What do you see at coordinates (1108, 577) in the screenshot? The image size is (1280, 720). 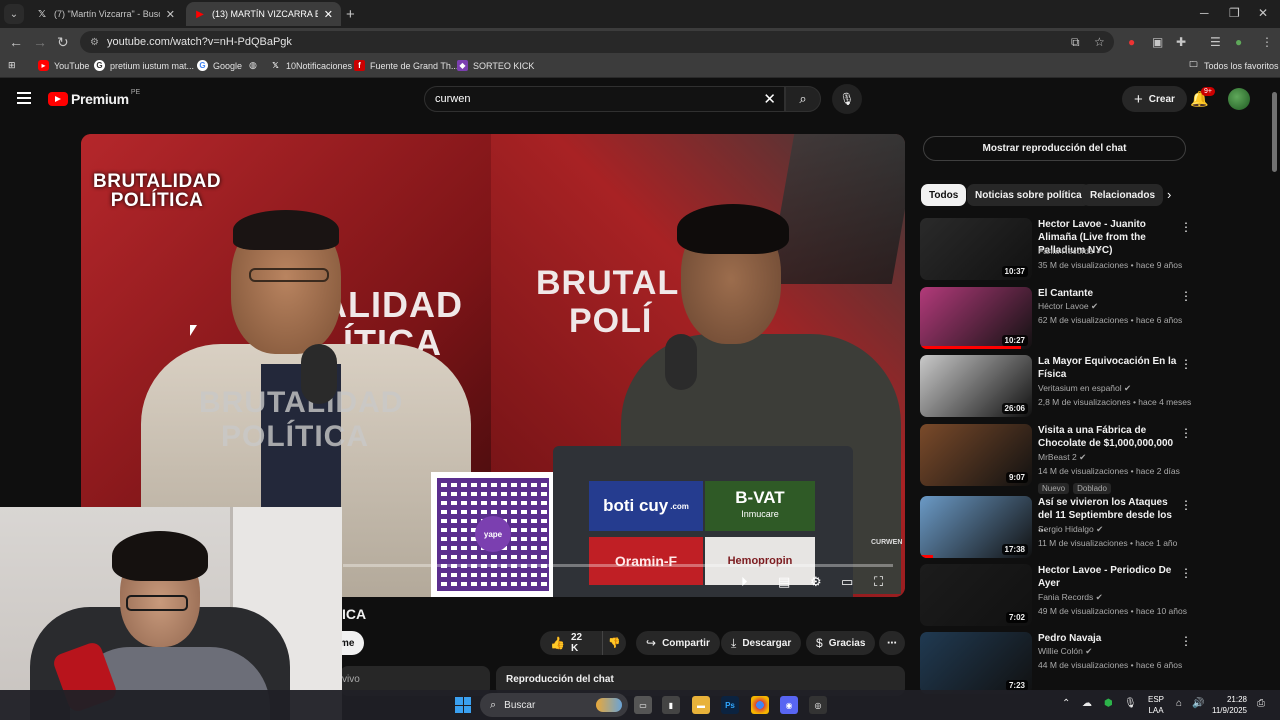 I see `video-title: Hector Lavoe - Periodico De Ayer` at bounding box center [1108, 577].